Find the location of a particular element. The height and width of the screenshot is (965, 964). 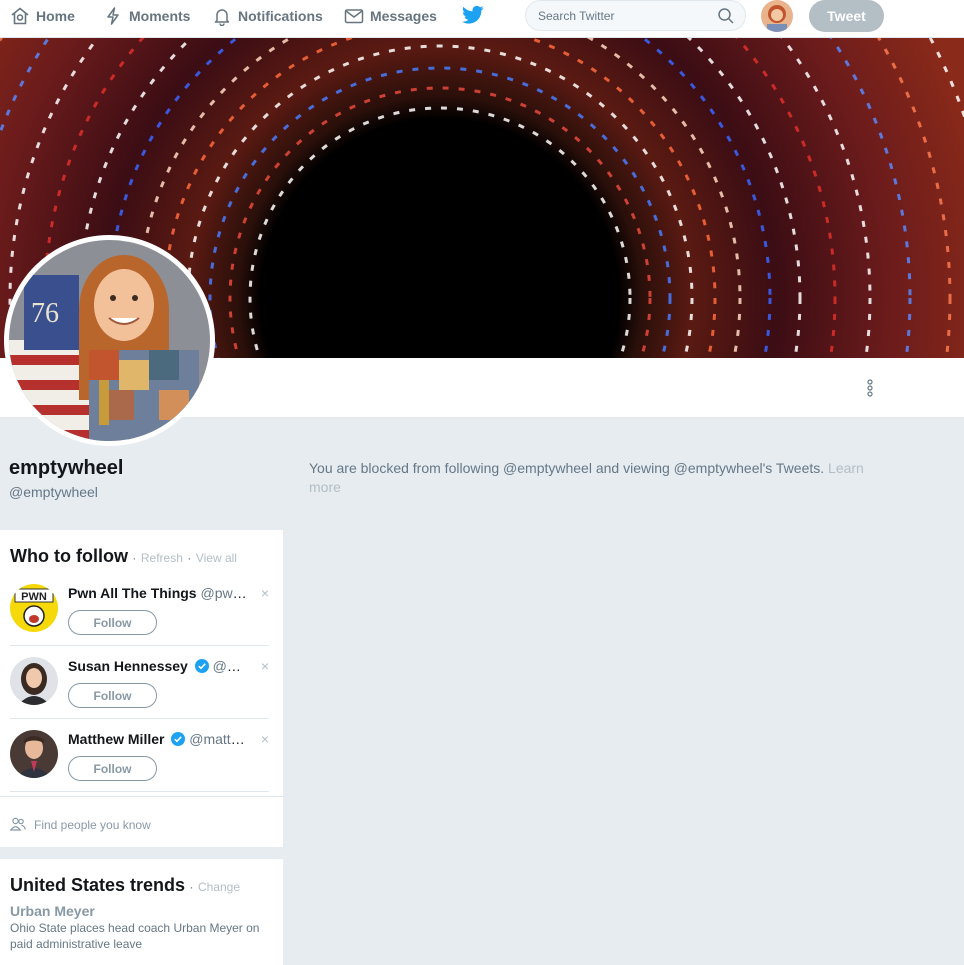

svg-text: PWN is located at coordinates (34, 597).